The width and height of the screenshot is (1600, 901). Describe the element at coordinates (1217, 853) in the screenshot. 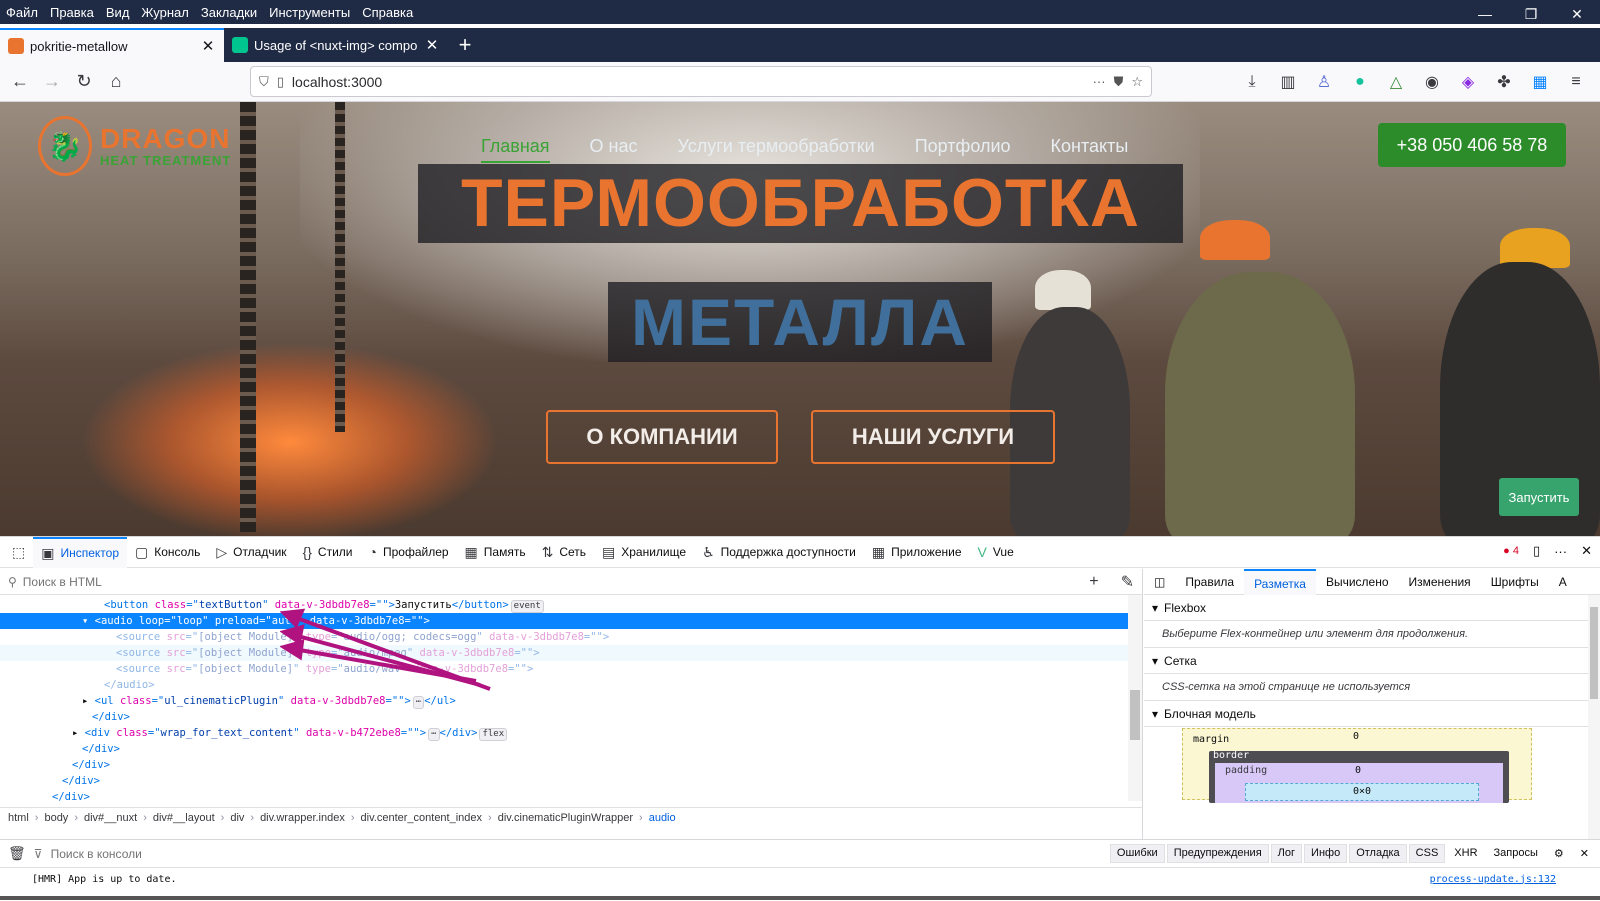

I see `console-filter-button: Предупреждения` at that location.